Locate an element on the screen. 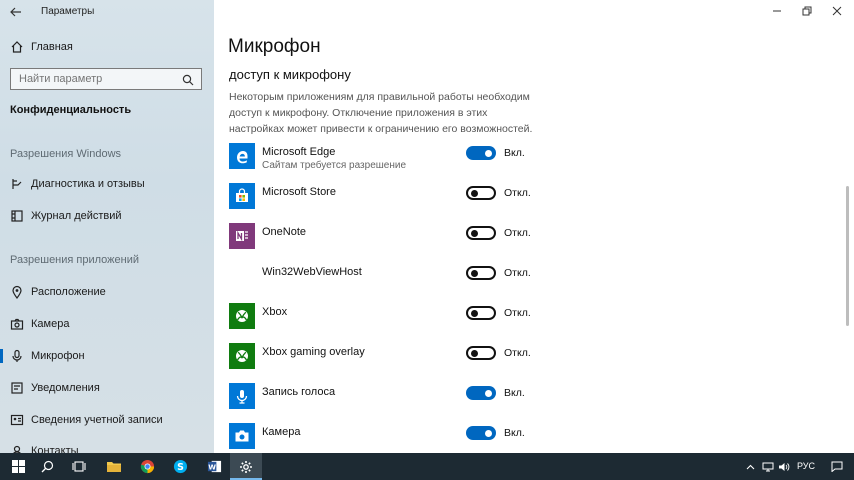  page-title: Микрофон is located at coordinates (274, 46).